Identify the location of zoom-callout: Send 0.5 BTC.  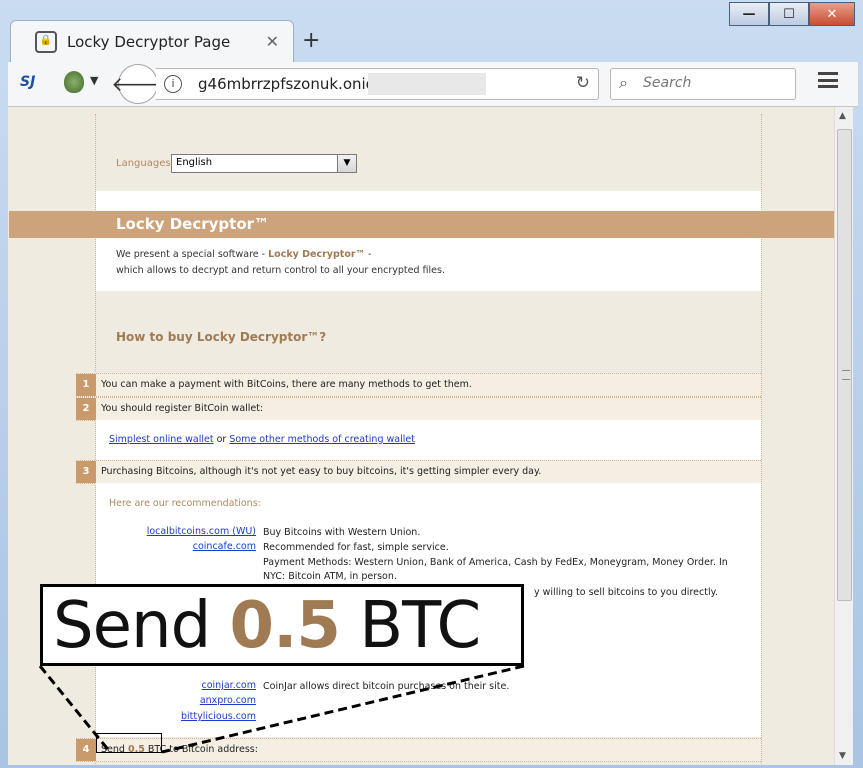
(282, 625).